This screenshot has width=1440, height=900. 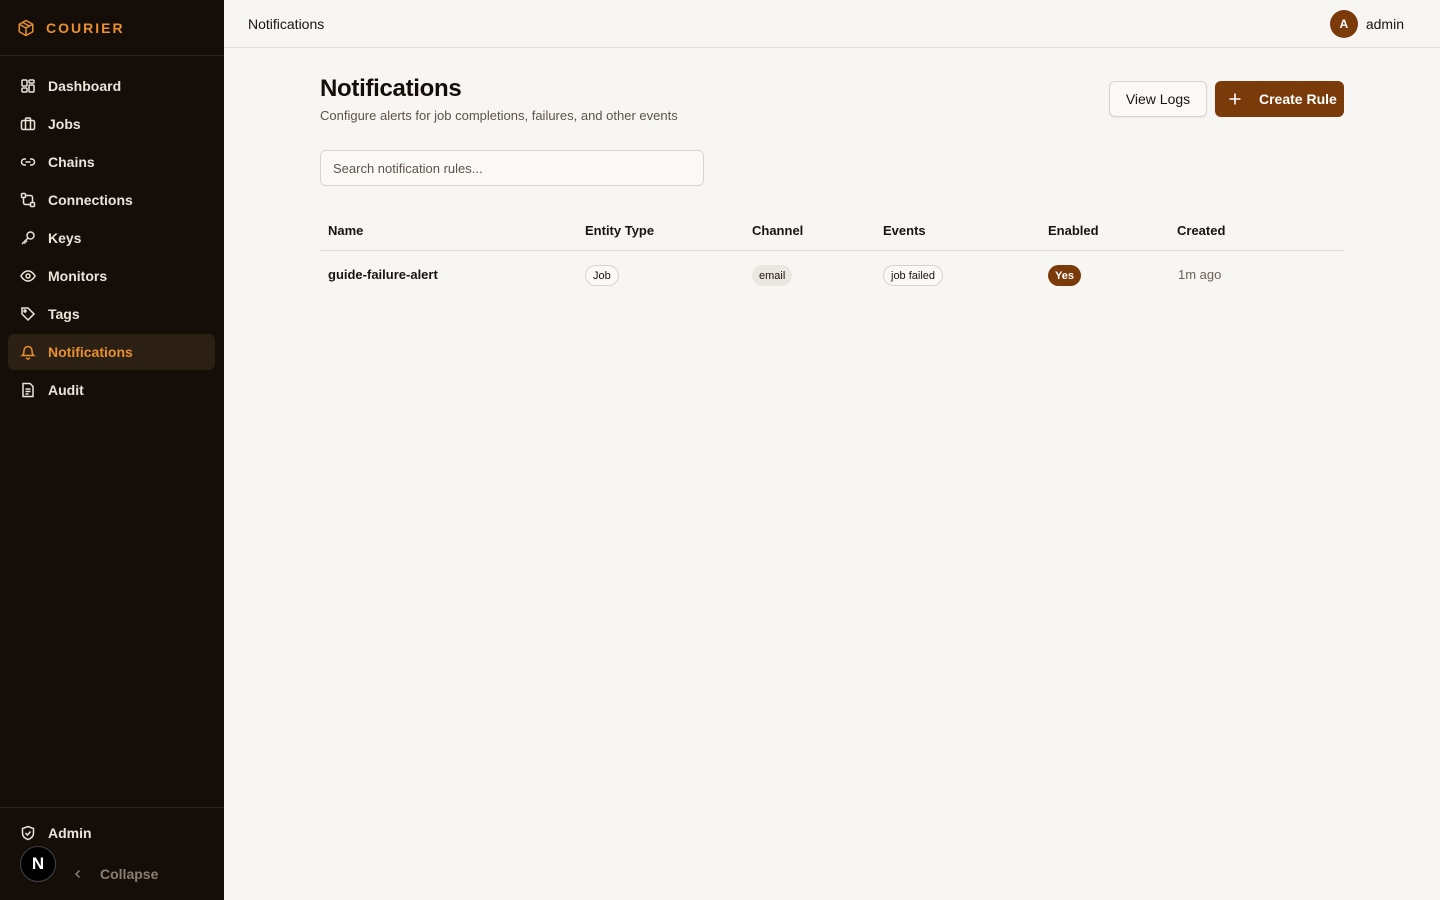 I want to click on sidebar-item-label: Connections, so click(x=90, y=200).